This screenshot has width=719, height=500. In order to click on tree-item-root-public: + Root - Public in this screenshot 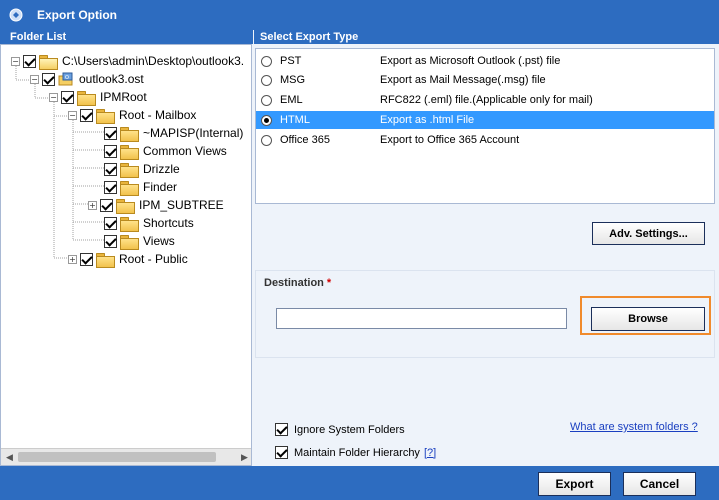, I will do `click(128, 259)`.